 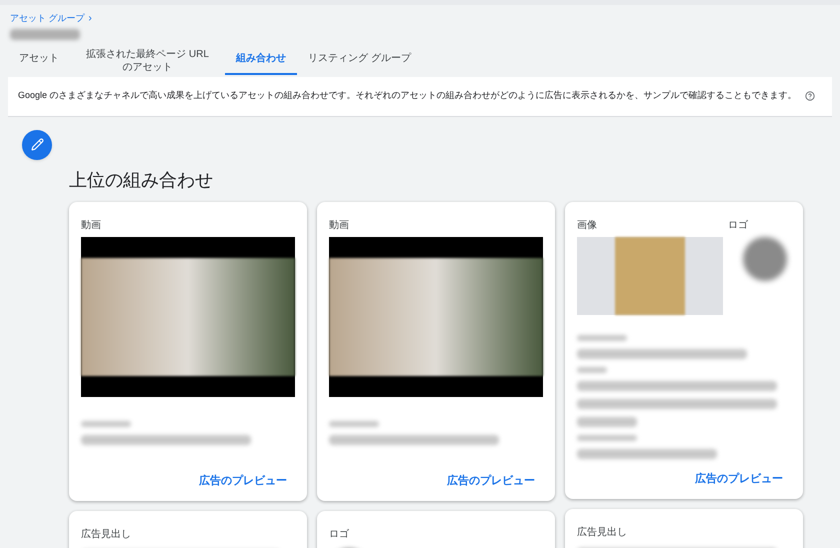 I want to click on breadcrumb-link: アセット グループ, so click(x=47, y=19).